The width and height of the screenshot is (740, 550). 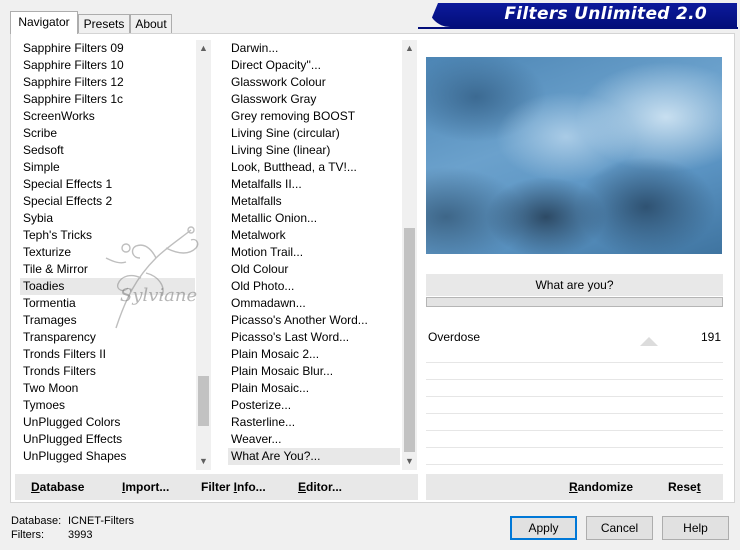 I want to click on list-item: UnPlugged Colors, so click(x=107, y=422).